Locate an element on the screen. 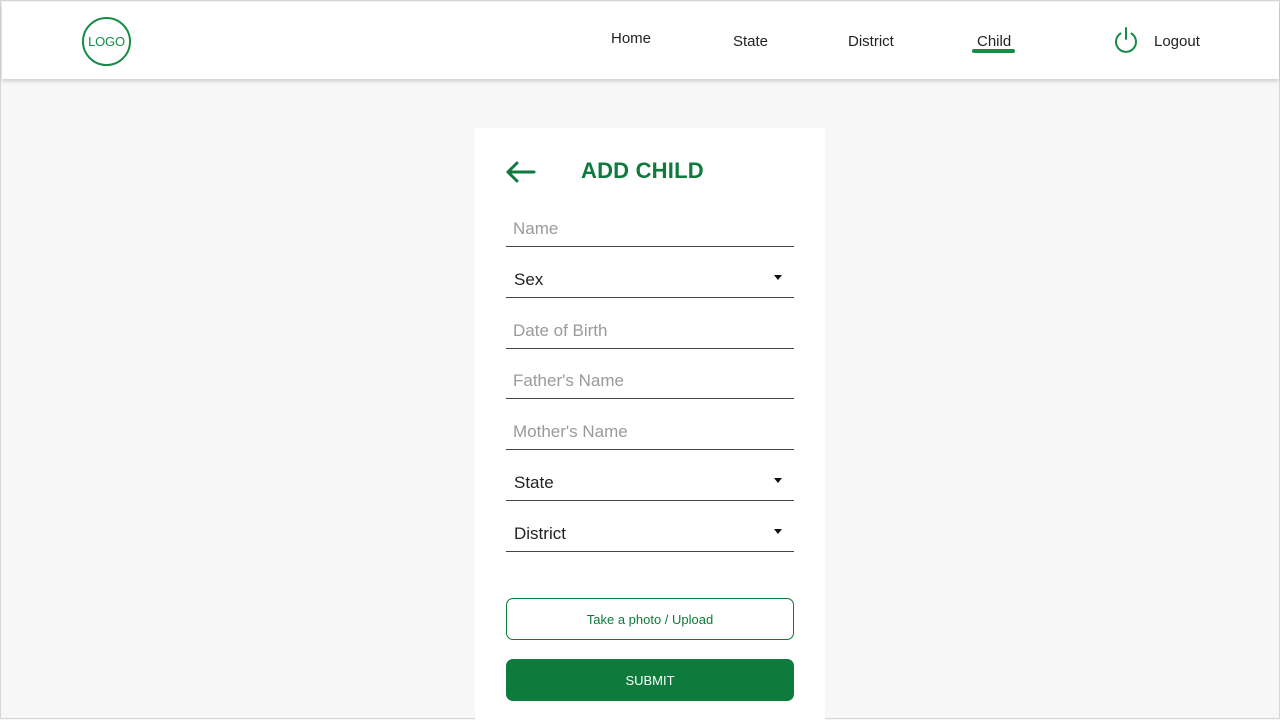 Image resolution: width=1280 pixels, height=720 pixels. name-input is located at coordinates (650, 226).